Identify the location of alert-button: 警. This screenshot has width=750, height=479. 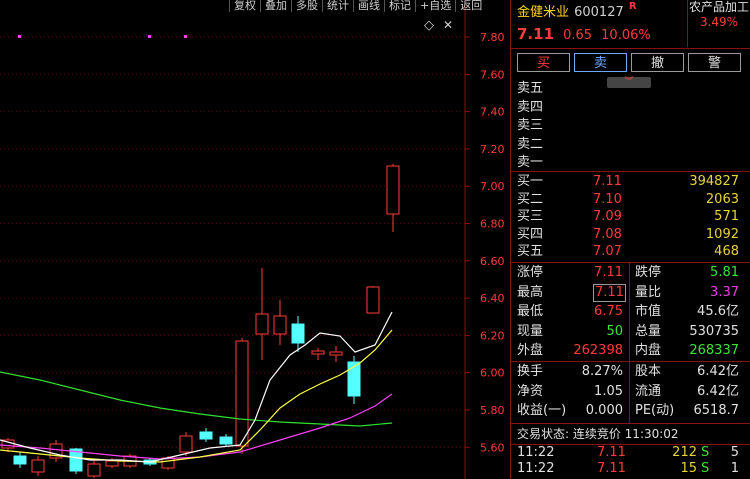
(714, 62).